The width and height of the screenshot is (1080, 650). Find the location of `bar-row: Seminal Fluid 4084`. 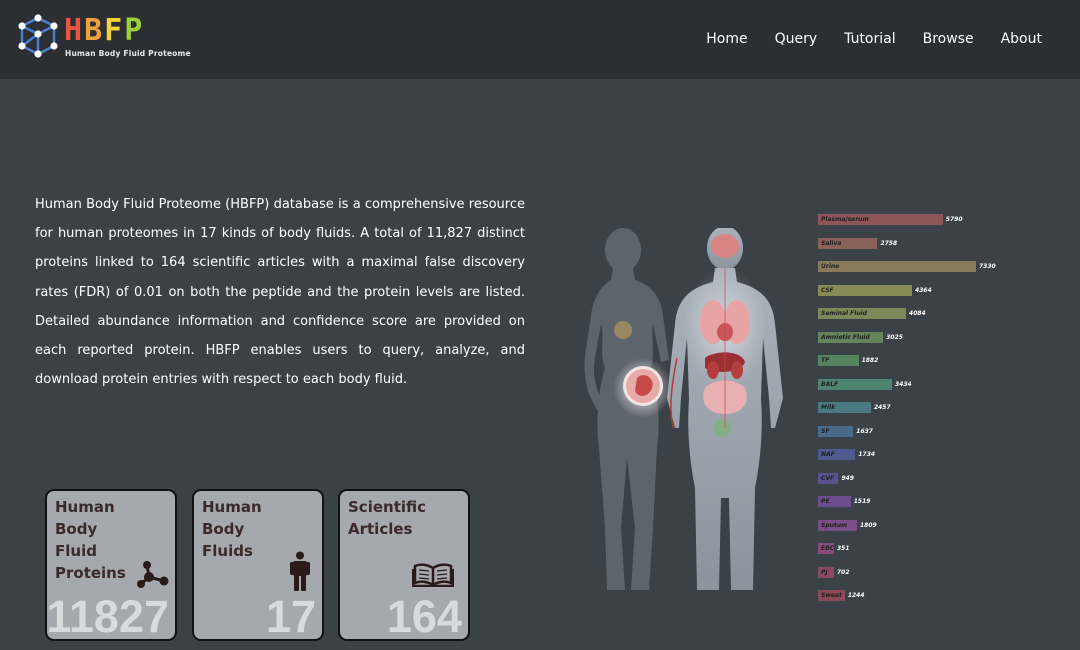

bar-row: Seminal Fluid 4084 is located at coordinates (938, 313).